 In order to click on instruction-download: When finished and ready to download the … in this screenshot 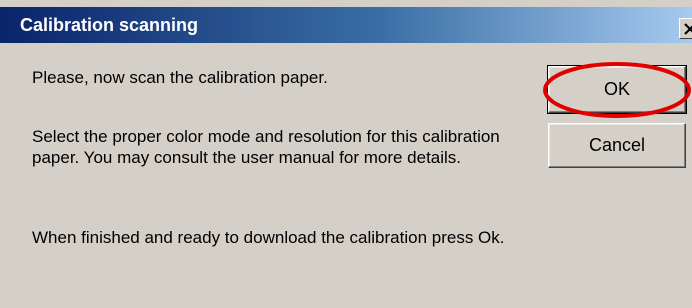, I will do `click(268, 237)`.